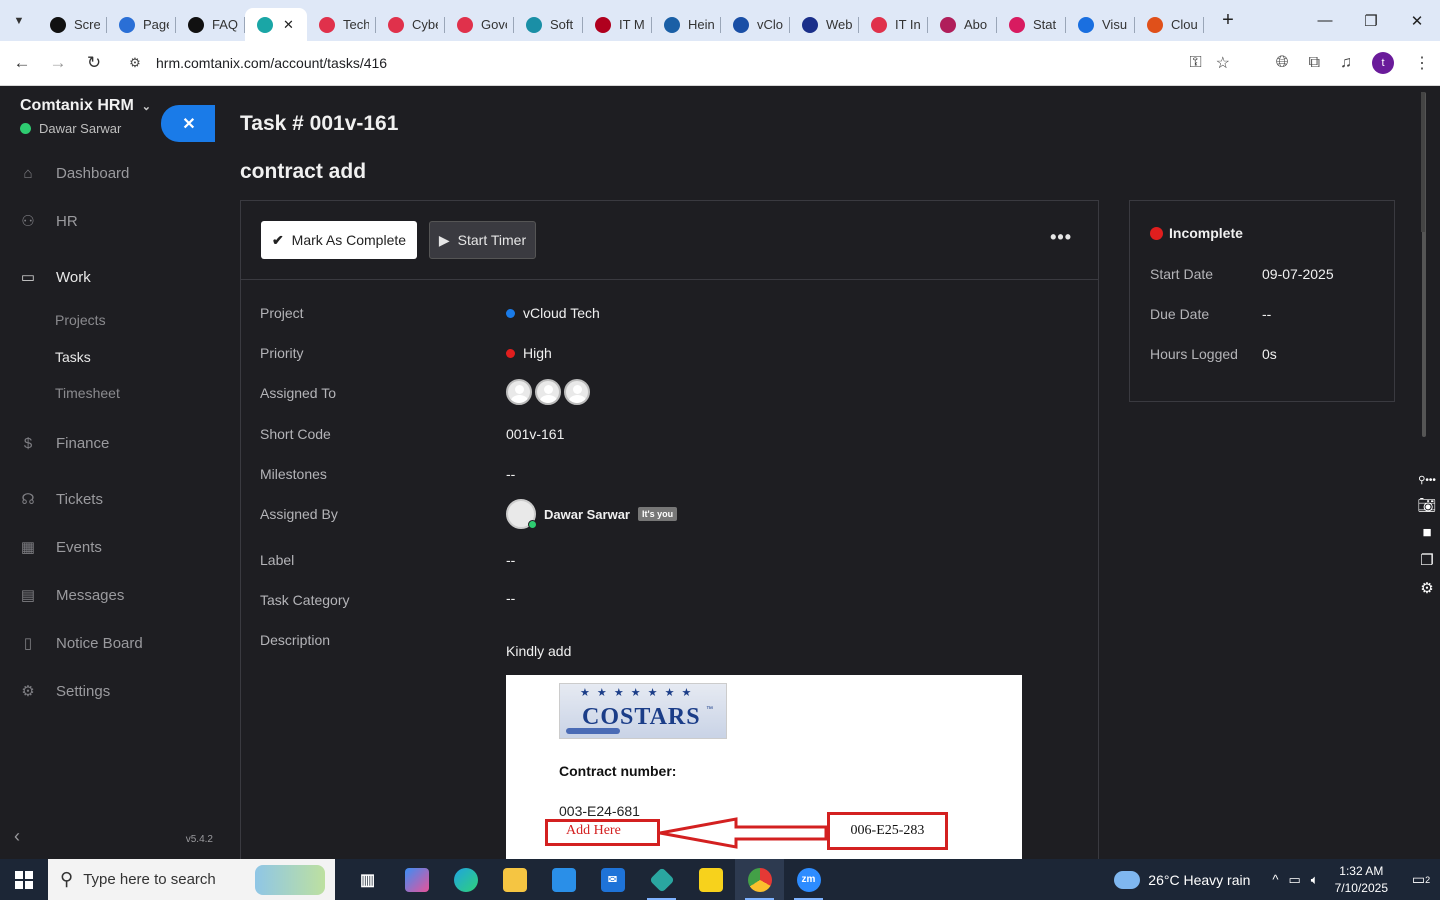 The height and width of the screenshot is (900, 1440). What do you see at coordinates (710, 879) in the screenshot?
I see `sticky-notes-icon` at bounding box center [710, 879].